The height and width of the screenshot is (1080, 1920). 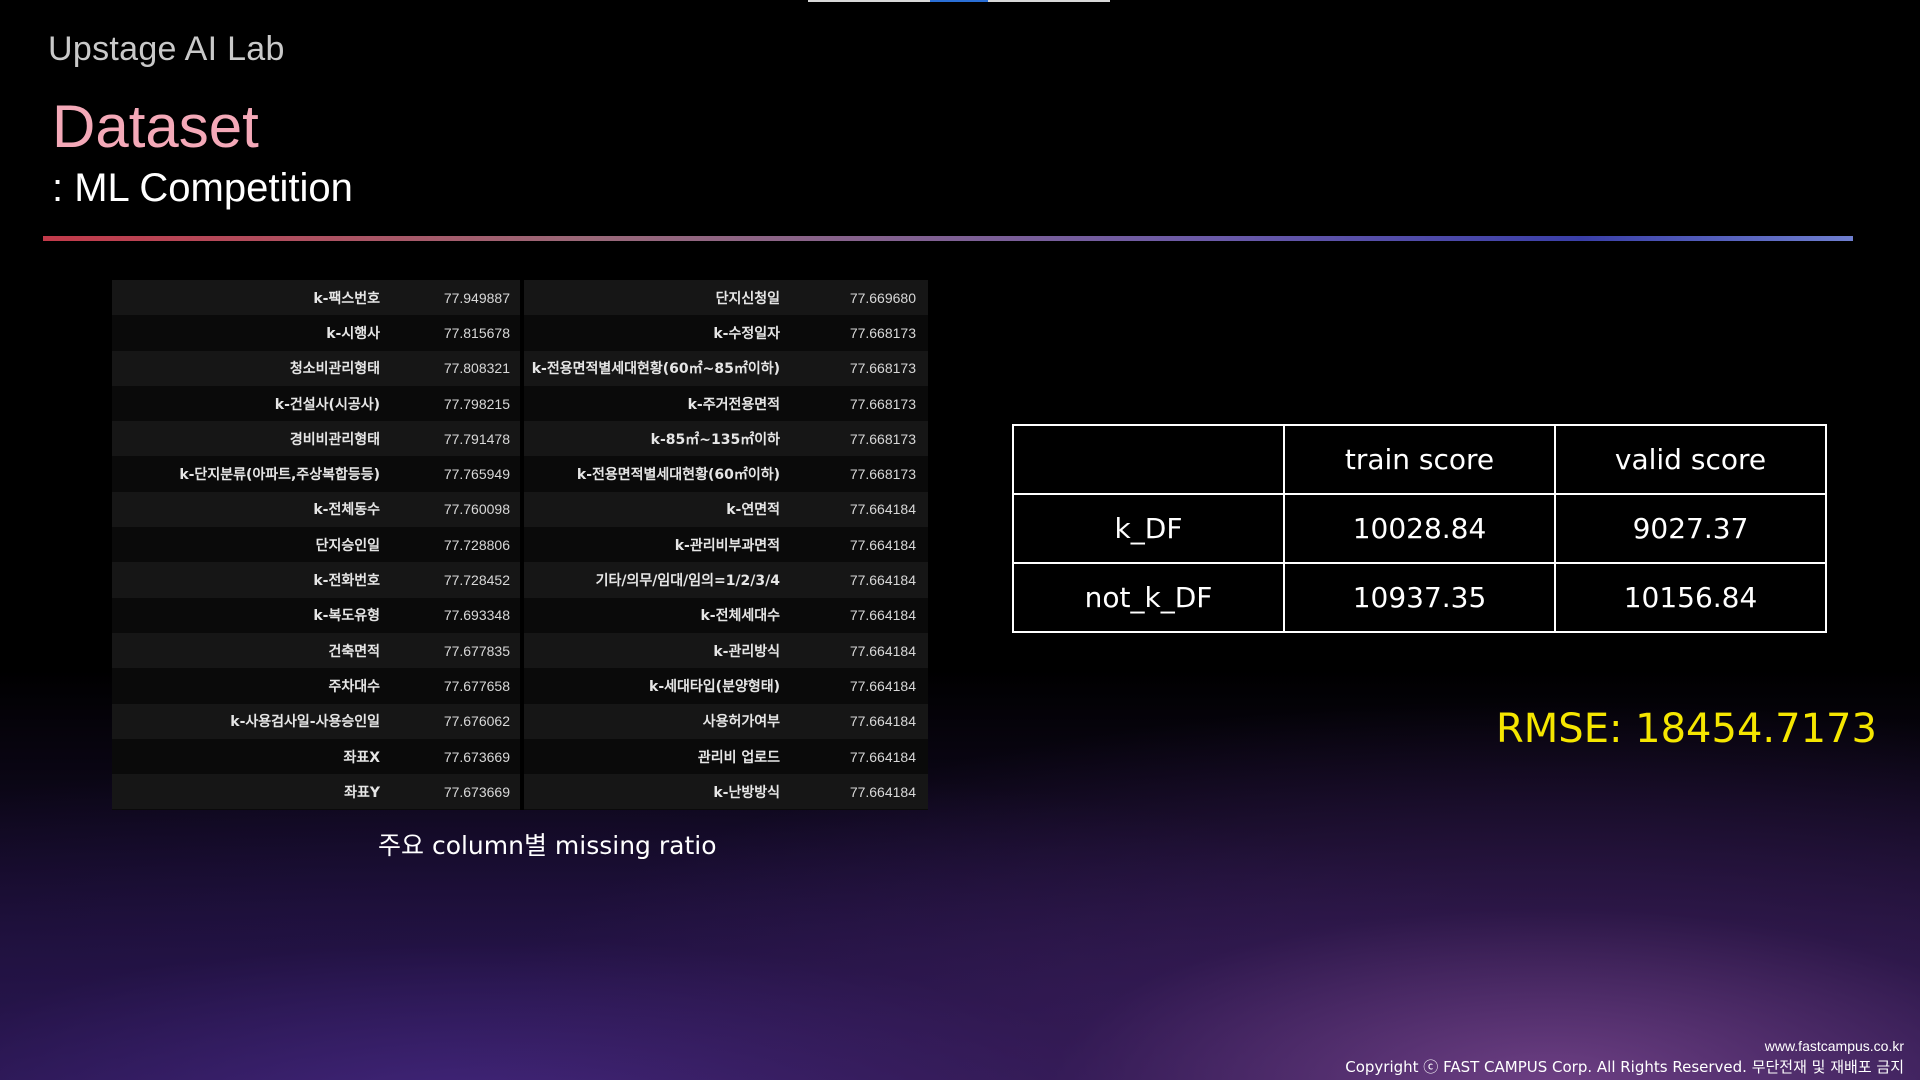 I want to click on column-name: k-전체세대수, so click(x=740, y=616).